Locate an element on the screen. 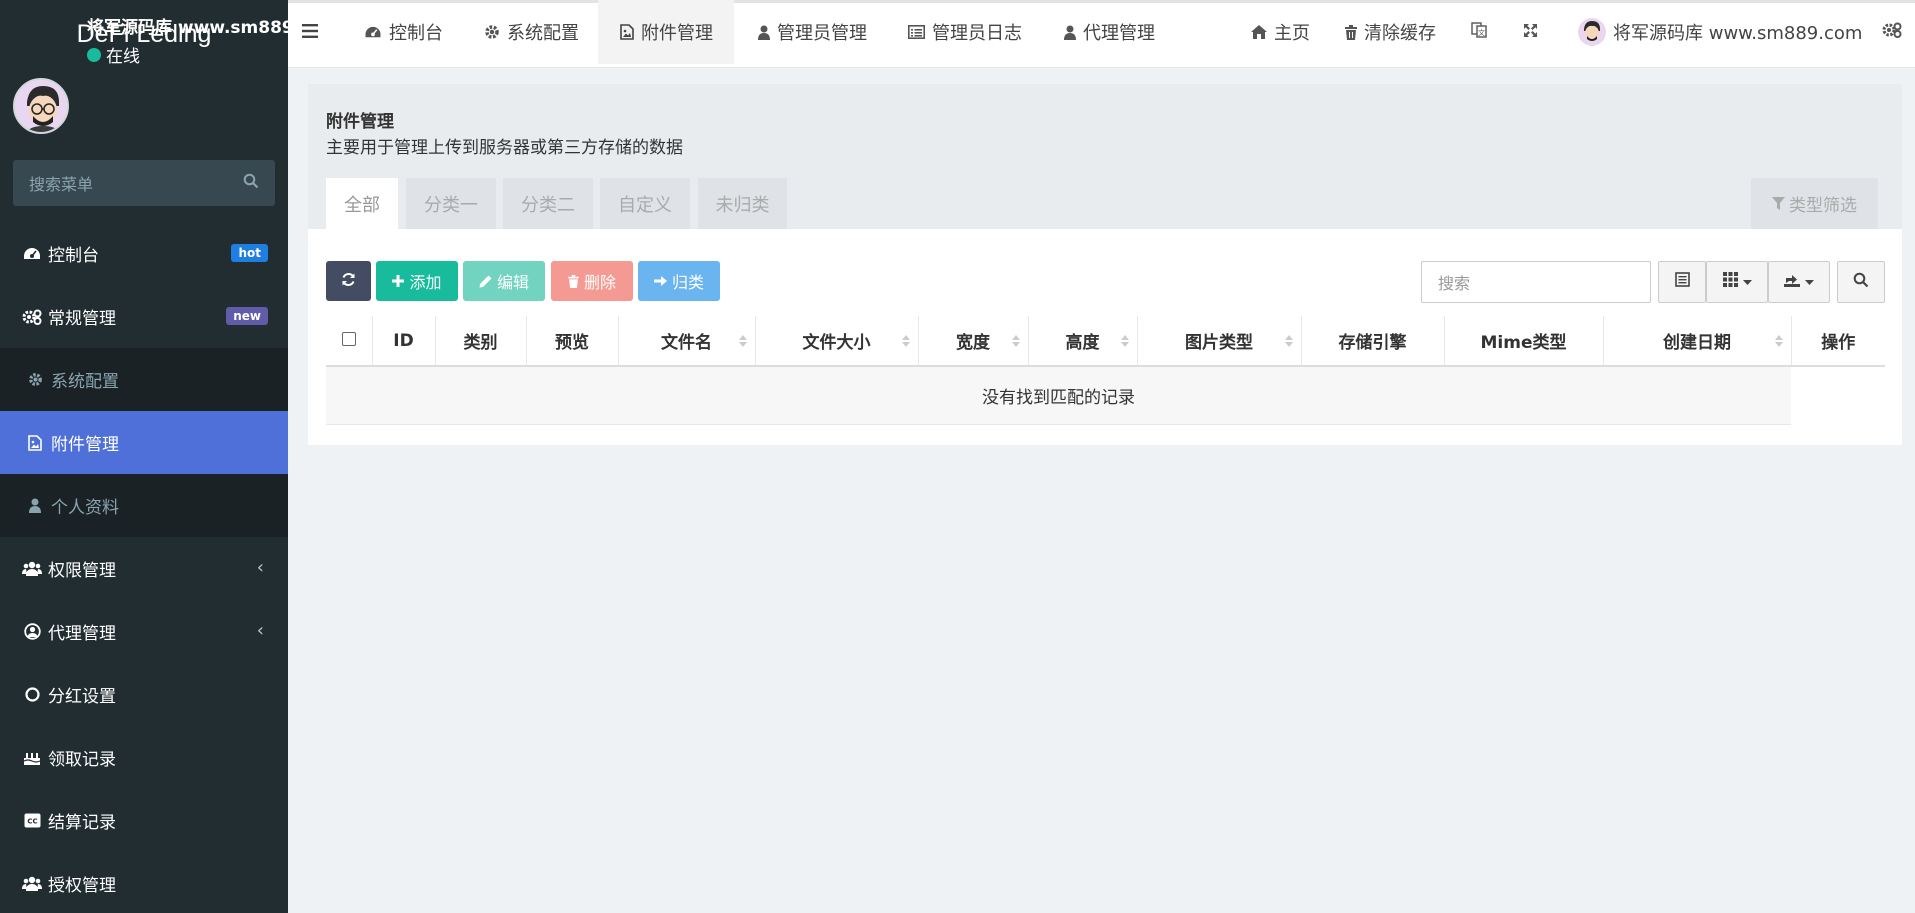 This screenshot has height=913, width=1915. fullscreen-button is located at coordinates (1530, 32).